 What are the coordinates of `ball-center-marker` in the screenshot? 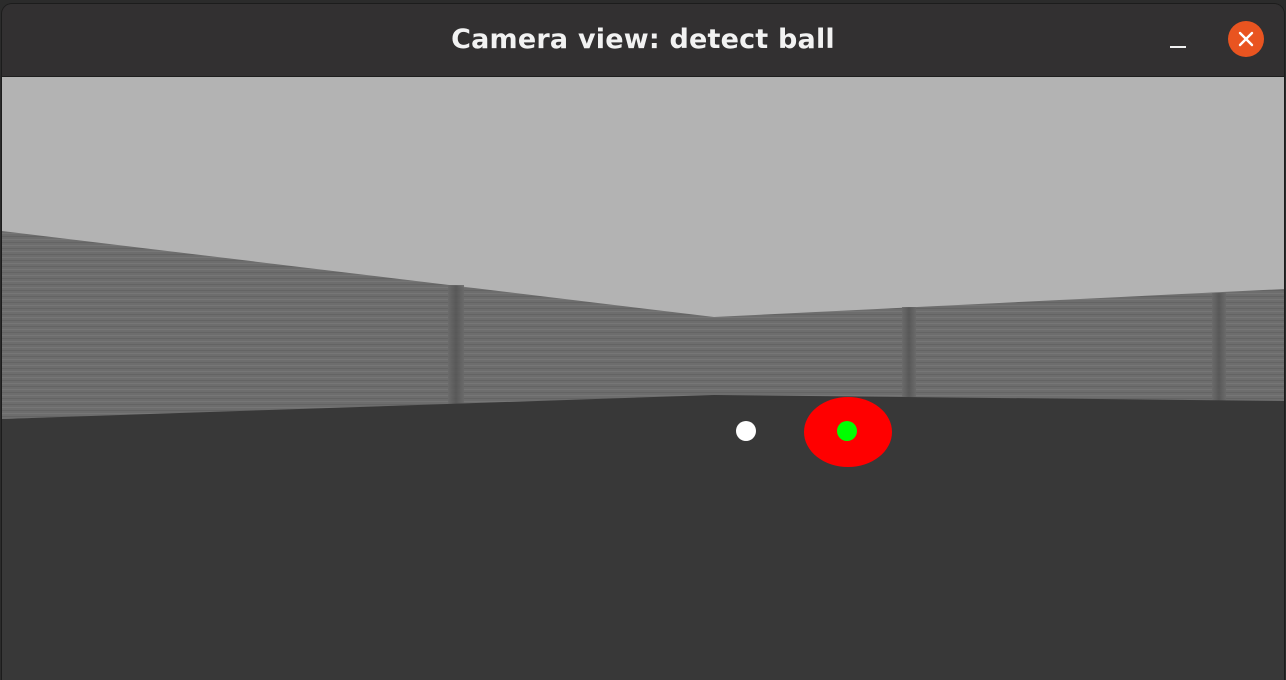 It's located at (847, 431).